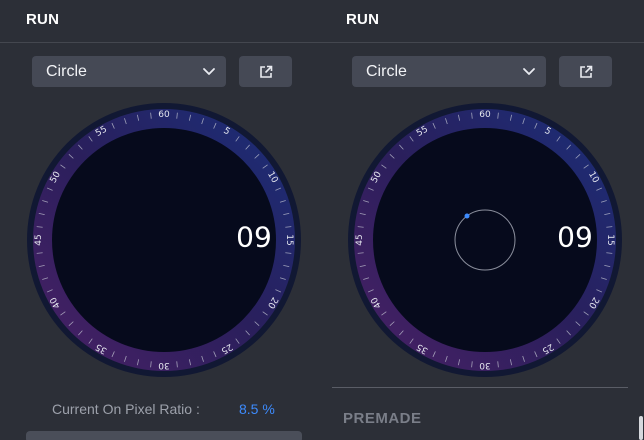  I want to click on position-dot, so click(467, 216).